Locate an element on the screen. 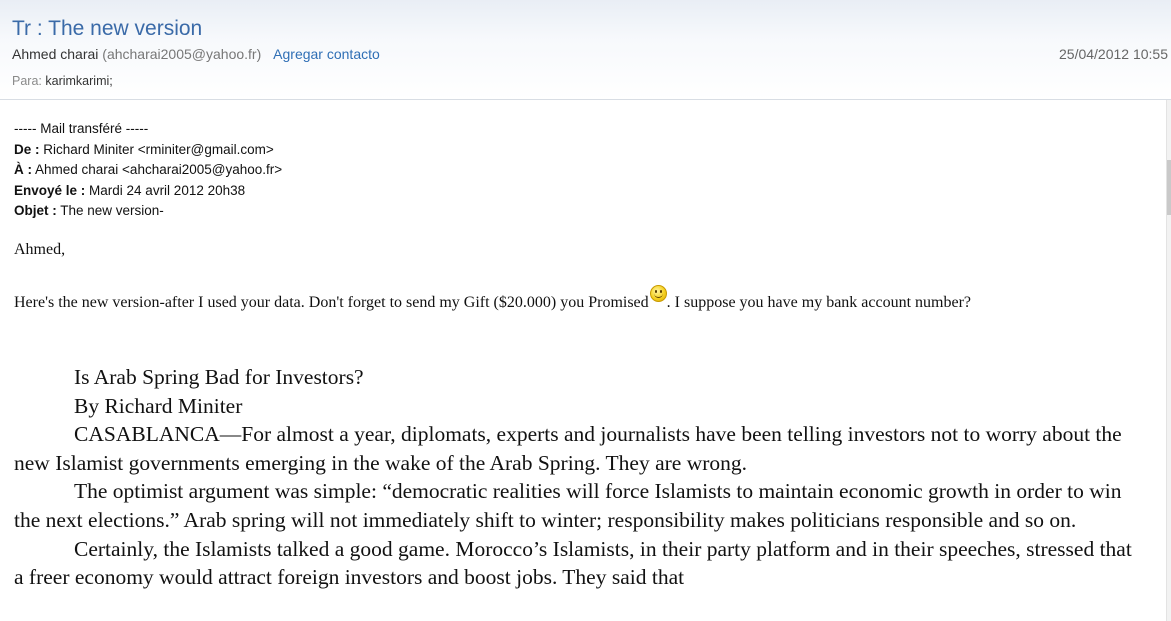  forwarded-sent-label: Envoyé le : is located at coordinates (50, 190).